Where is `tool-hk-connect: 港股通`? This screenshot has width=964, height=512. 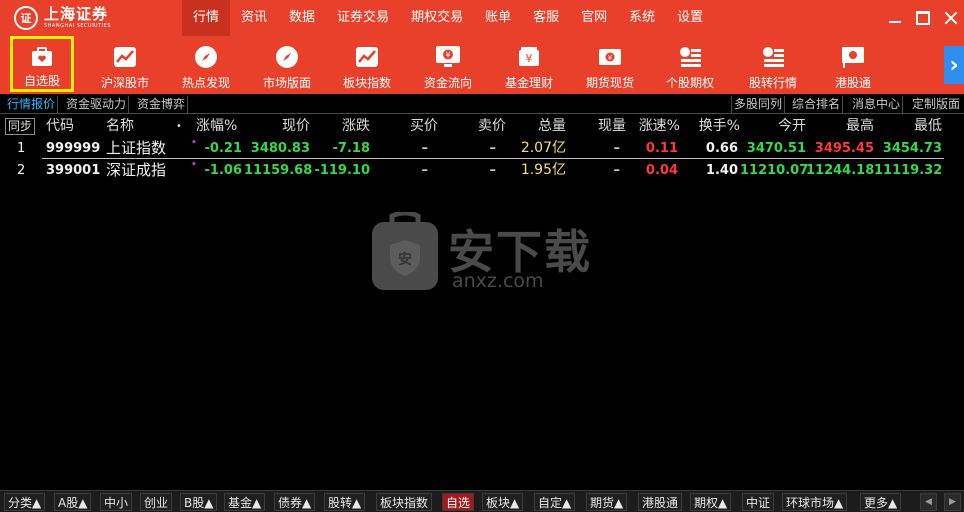 tool-hk-connect: 港股通 is located at coordinates (853, 65).